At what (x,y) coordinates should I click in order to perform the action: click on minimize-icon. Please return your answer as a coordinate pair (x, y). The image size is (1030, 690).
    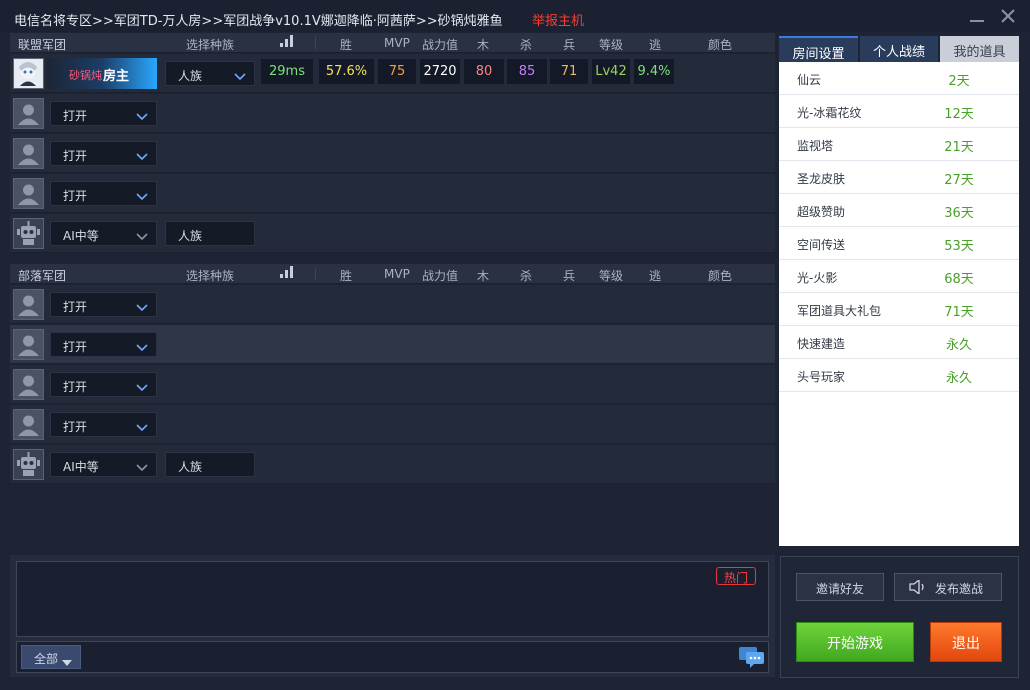
    Looking at the image, I should click on (977, 16).